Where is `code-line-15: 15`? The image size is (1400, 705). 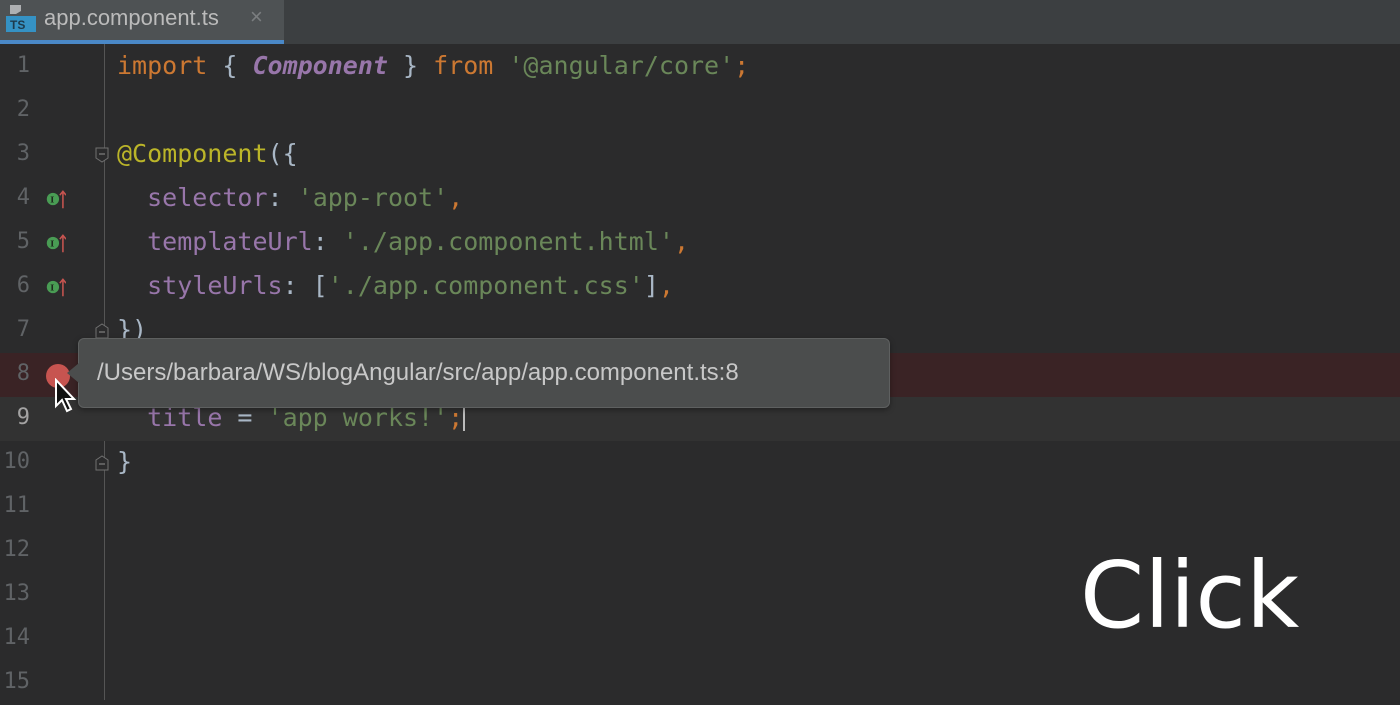
code-line-15: 15 is located at coordinates (700, 683).